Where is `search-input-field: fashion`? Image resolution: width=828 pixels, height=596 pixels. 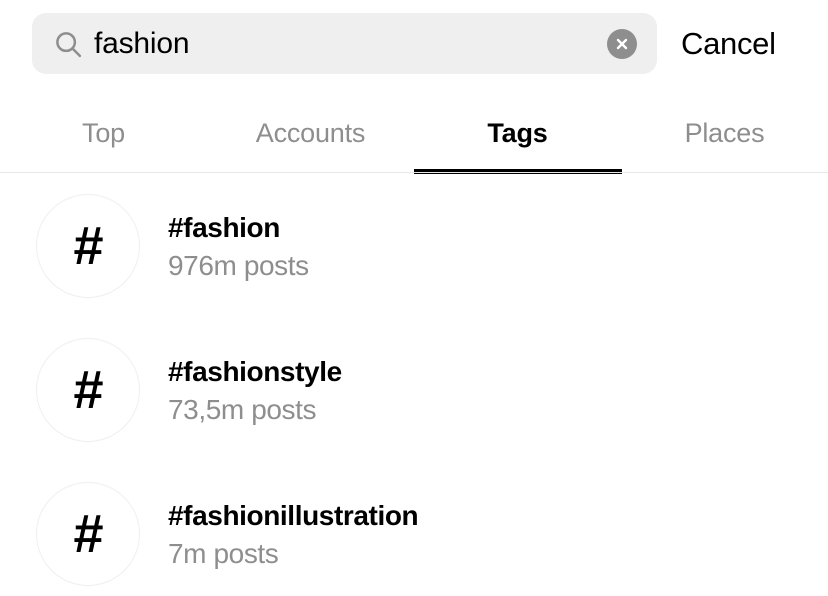
search-input-field: fashion is located at coordinates (344, 43).